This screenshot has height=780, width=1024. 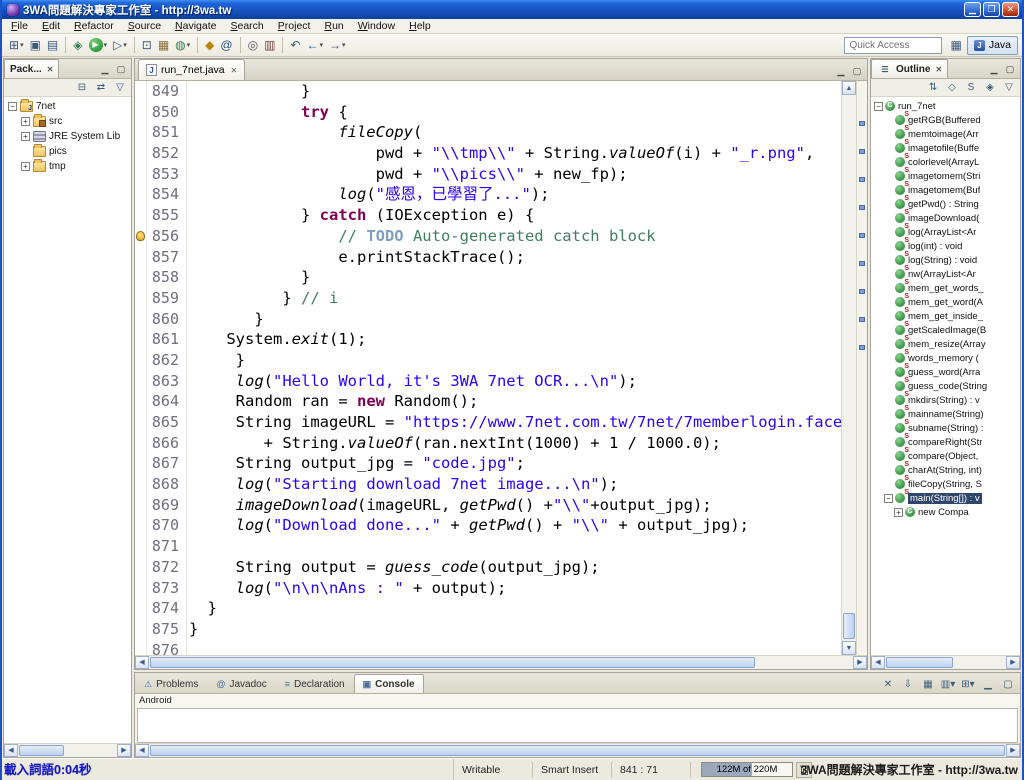 What do you see at coordinates (140, 235) in the screenshot?
I see `lightbulb-marker-icon` at bounding box center [140, 235].